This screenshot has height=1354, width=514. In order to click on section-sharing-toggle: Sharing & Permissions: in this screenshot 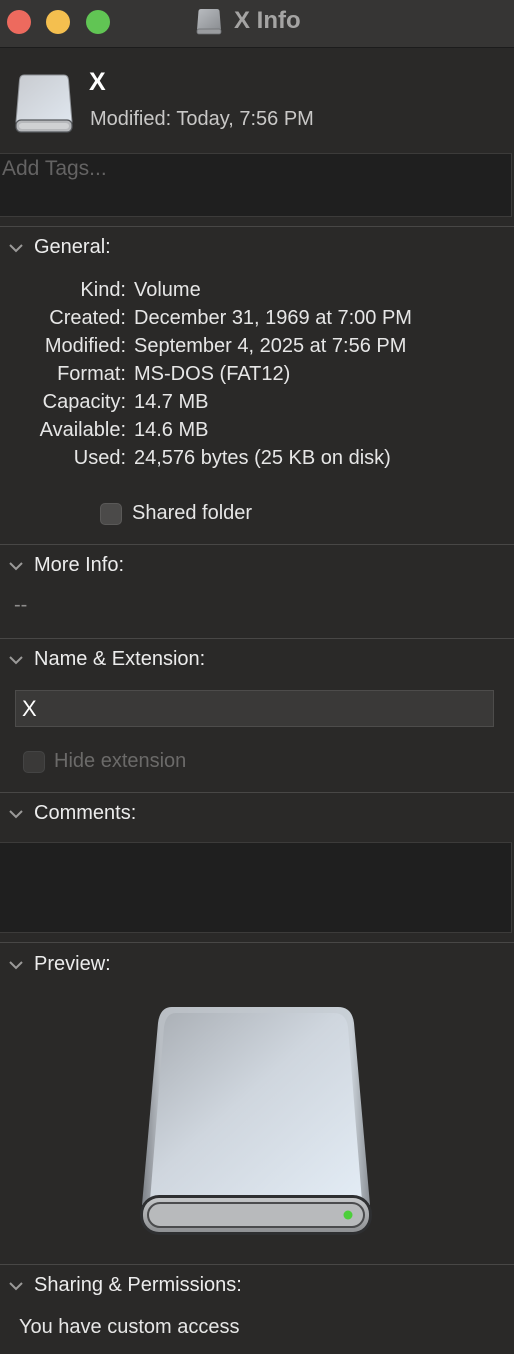, I will do `click(125, 1285)`.